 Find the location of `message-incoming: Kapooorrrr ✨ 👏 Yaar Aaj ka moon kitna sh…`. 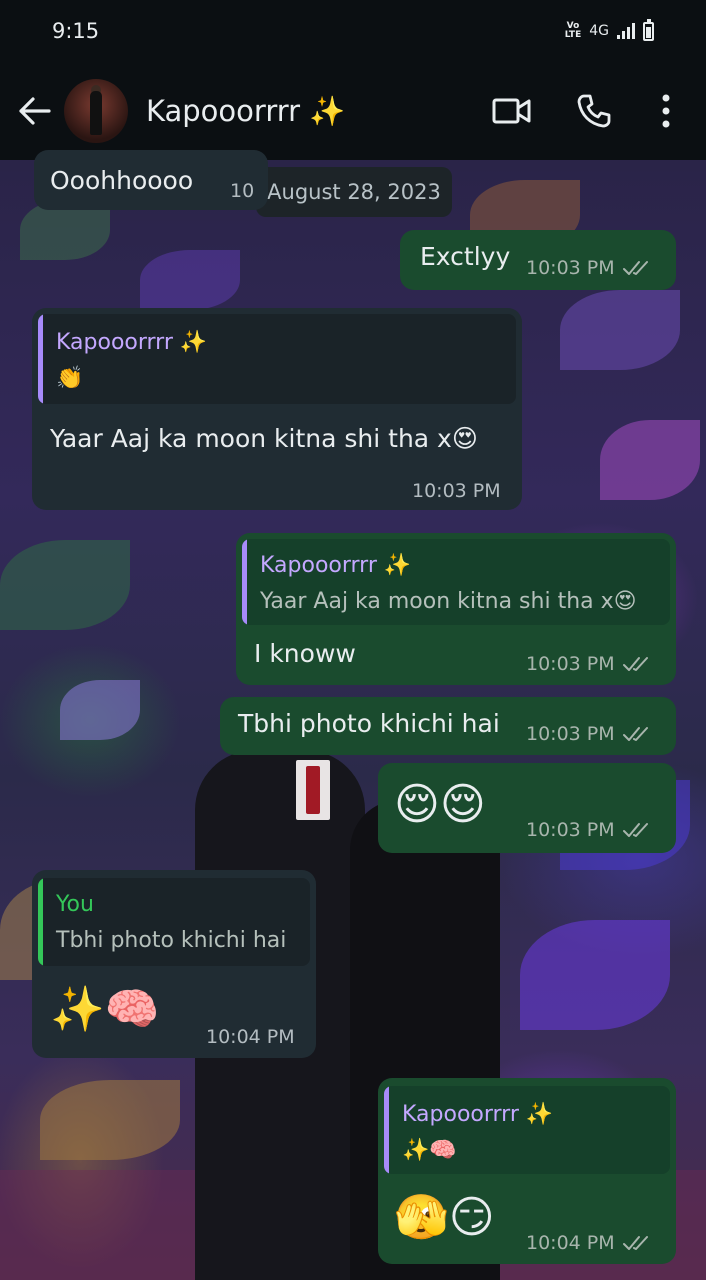

message-incoming: Kapooorrrr ✨ 👏 Yaar Aaj ka moon kitna sh… is located at coordinates (277, 409).